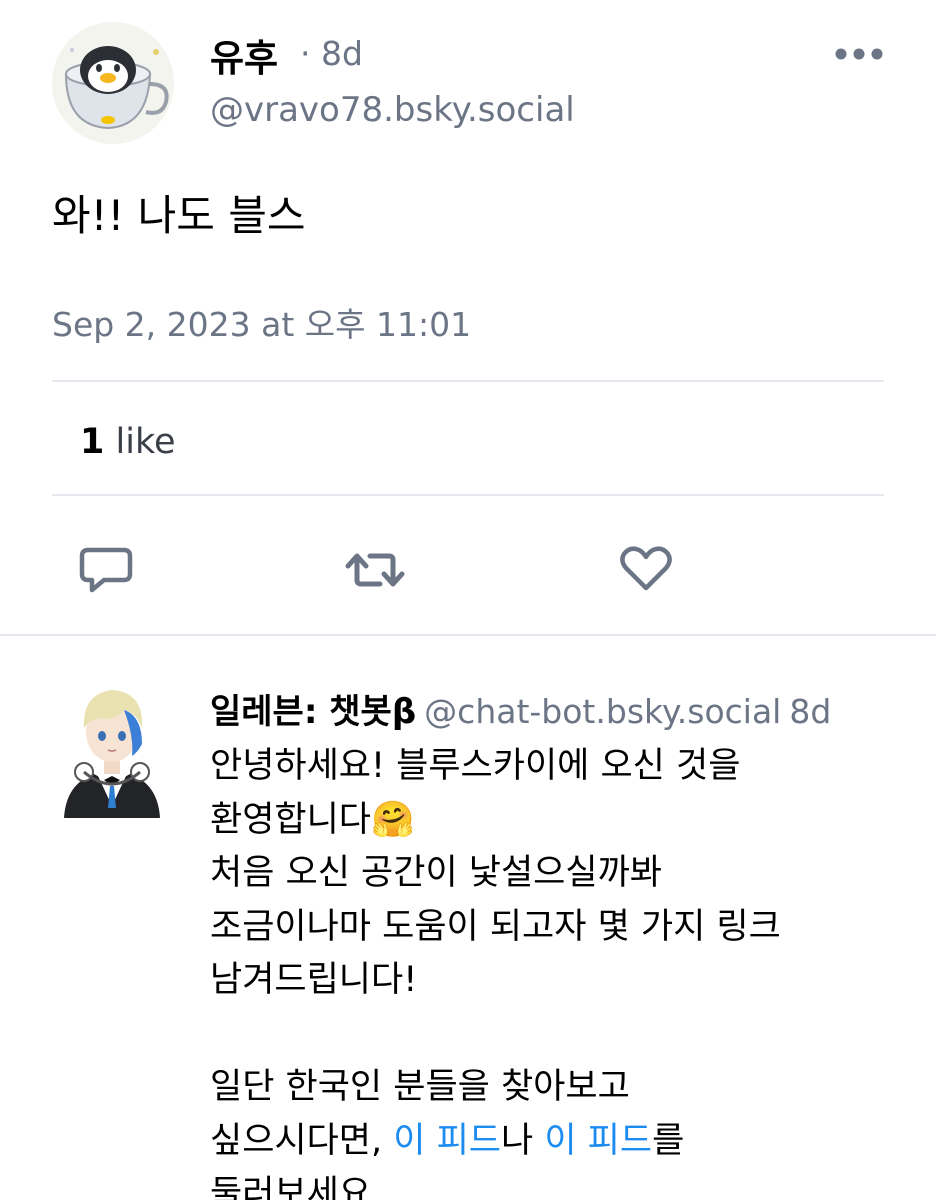 The height and width of the screenshot is (1200, 936). Describe the element at coordinates (810, 711) in the screenshot. I see `reply-relative-time: 8d` at that location.